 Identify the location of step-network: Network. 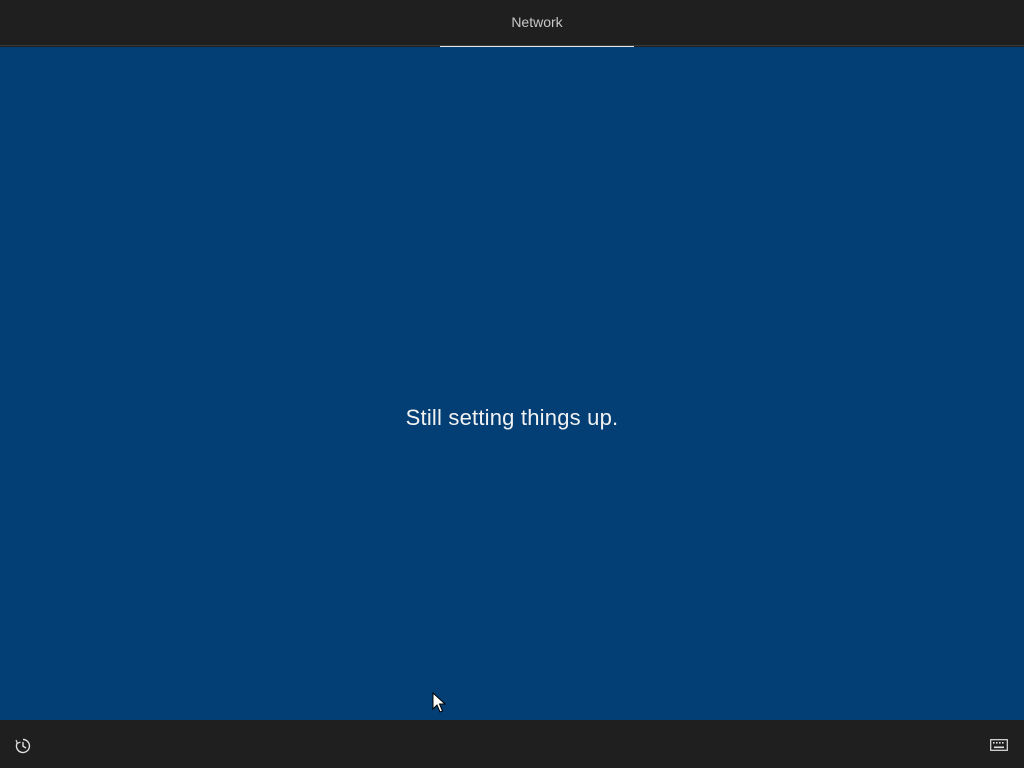
(537, 24).